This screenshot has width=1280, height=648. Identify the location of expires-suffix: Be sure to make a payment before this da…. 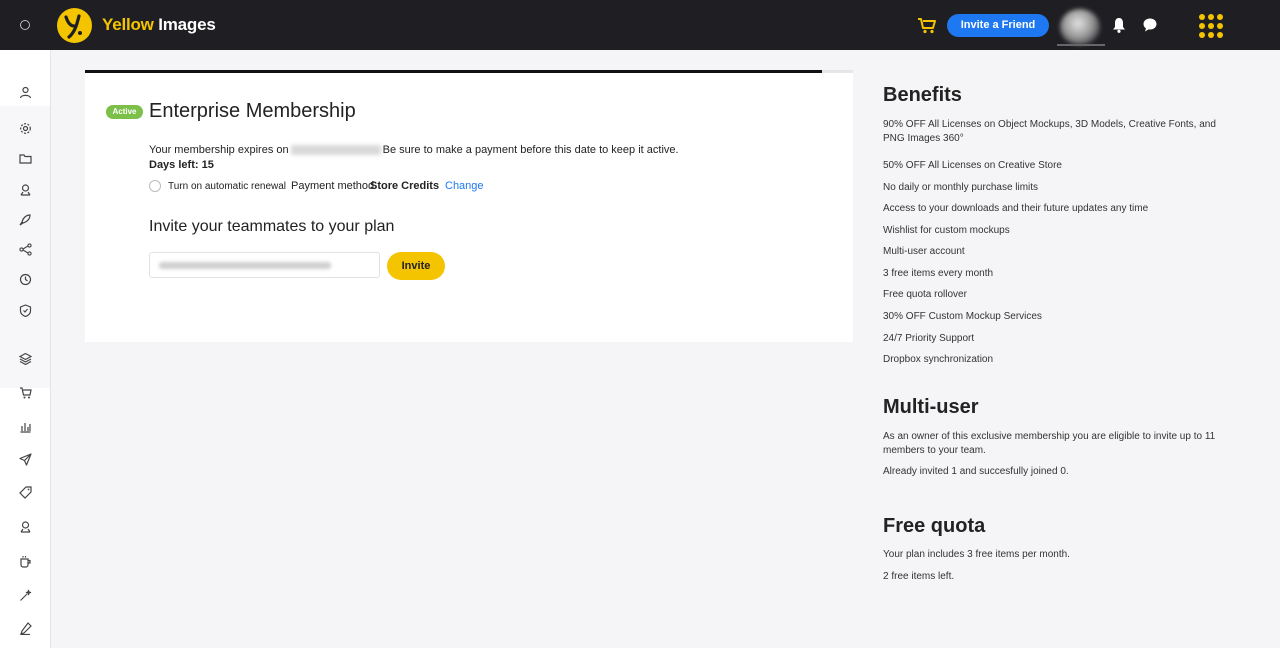
(530, 150).